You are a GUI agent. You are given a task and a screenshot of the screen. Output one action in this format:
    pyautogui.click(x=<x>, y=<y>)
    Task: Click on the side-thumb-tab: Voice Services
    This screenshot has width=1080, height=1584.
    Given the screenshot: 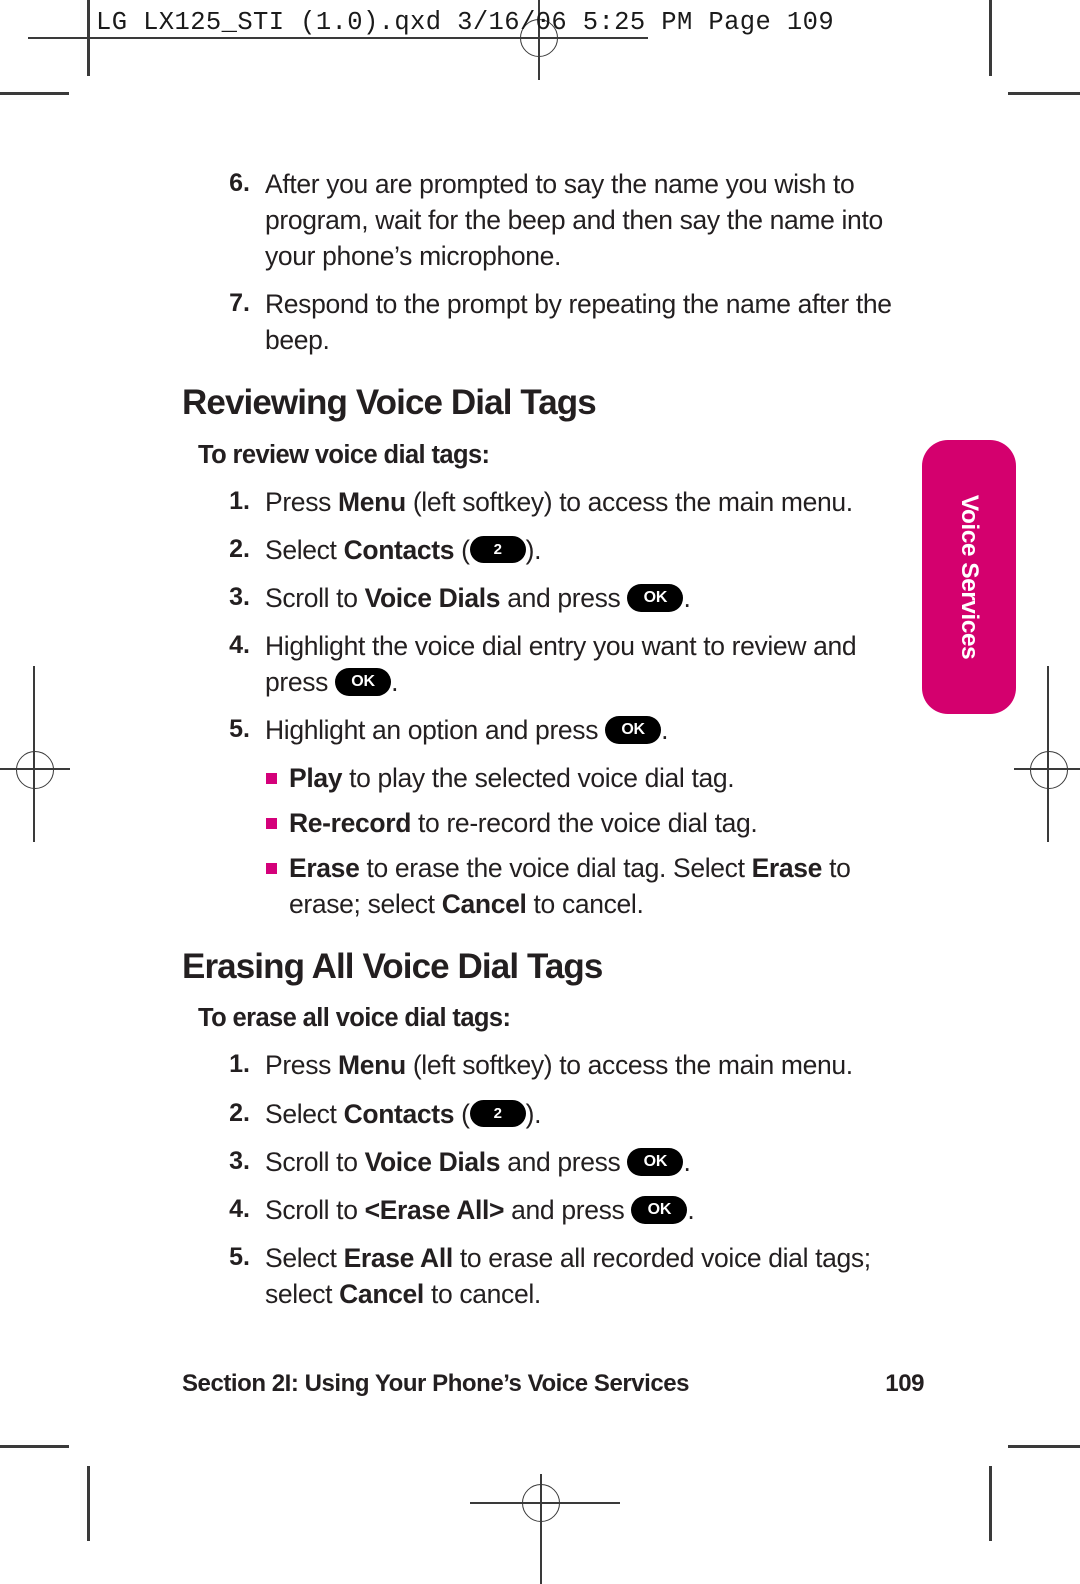 What is the action you would take?
    pyautogui.click(x=969, y=577)
    